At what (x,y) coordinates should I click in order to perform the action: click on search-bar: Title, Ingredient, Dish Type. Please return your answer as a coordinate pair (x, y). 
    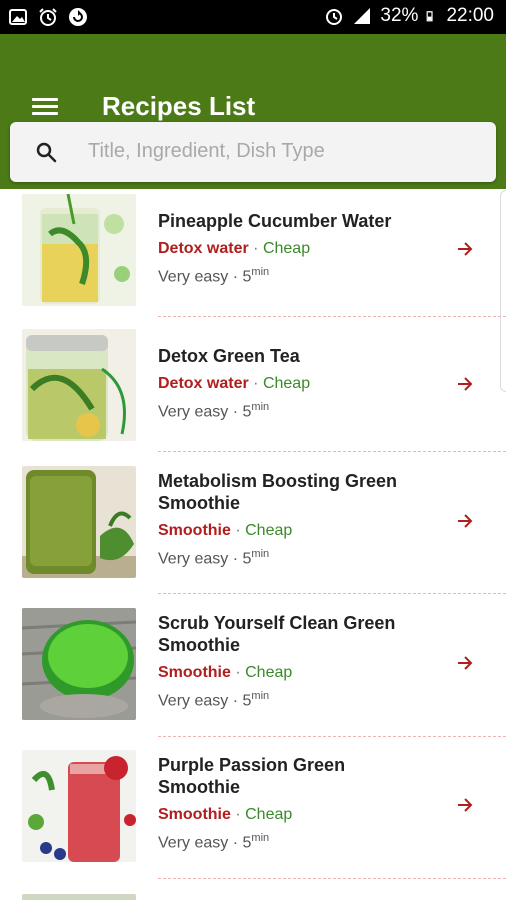
    Looking at the image, I should click on (253, 152).